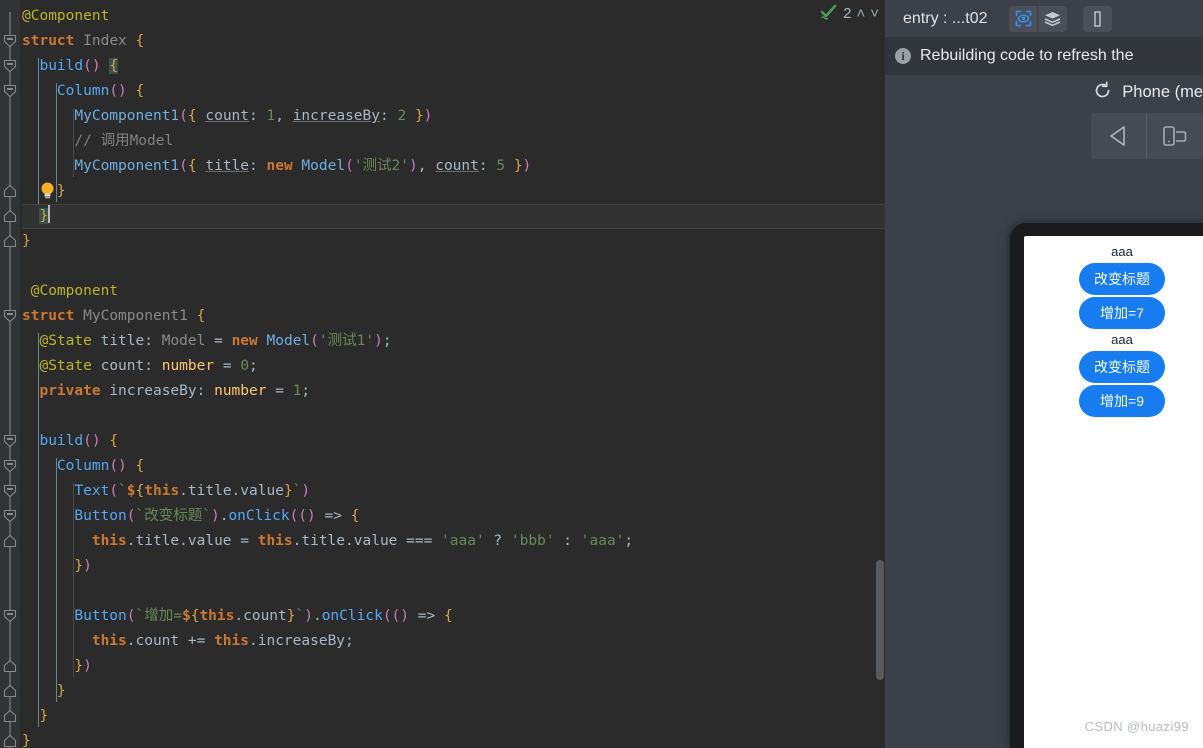 This screenshot has width=1203, height=748. I want to click on refresh-icon, so click(1102, 93).